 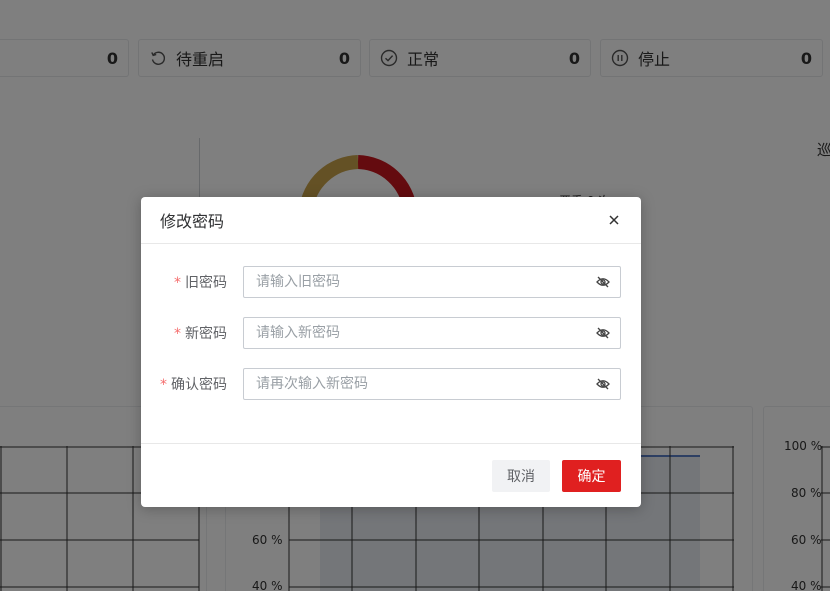 What do you see at coordinates (415, 384) in the screenshot?
I see `confirm-password-input` at bounding box center [415, 384].